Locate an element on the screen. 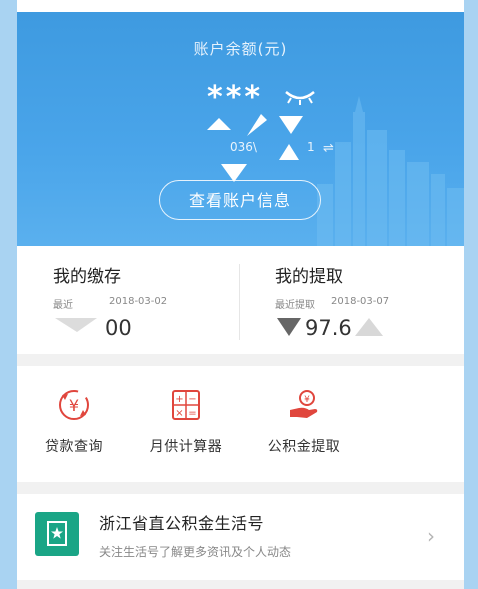  chevron-right-icon: › is located at coordinates (431, 536).